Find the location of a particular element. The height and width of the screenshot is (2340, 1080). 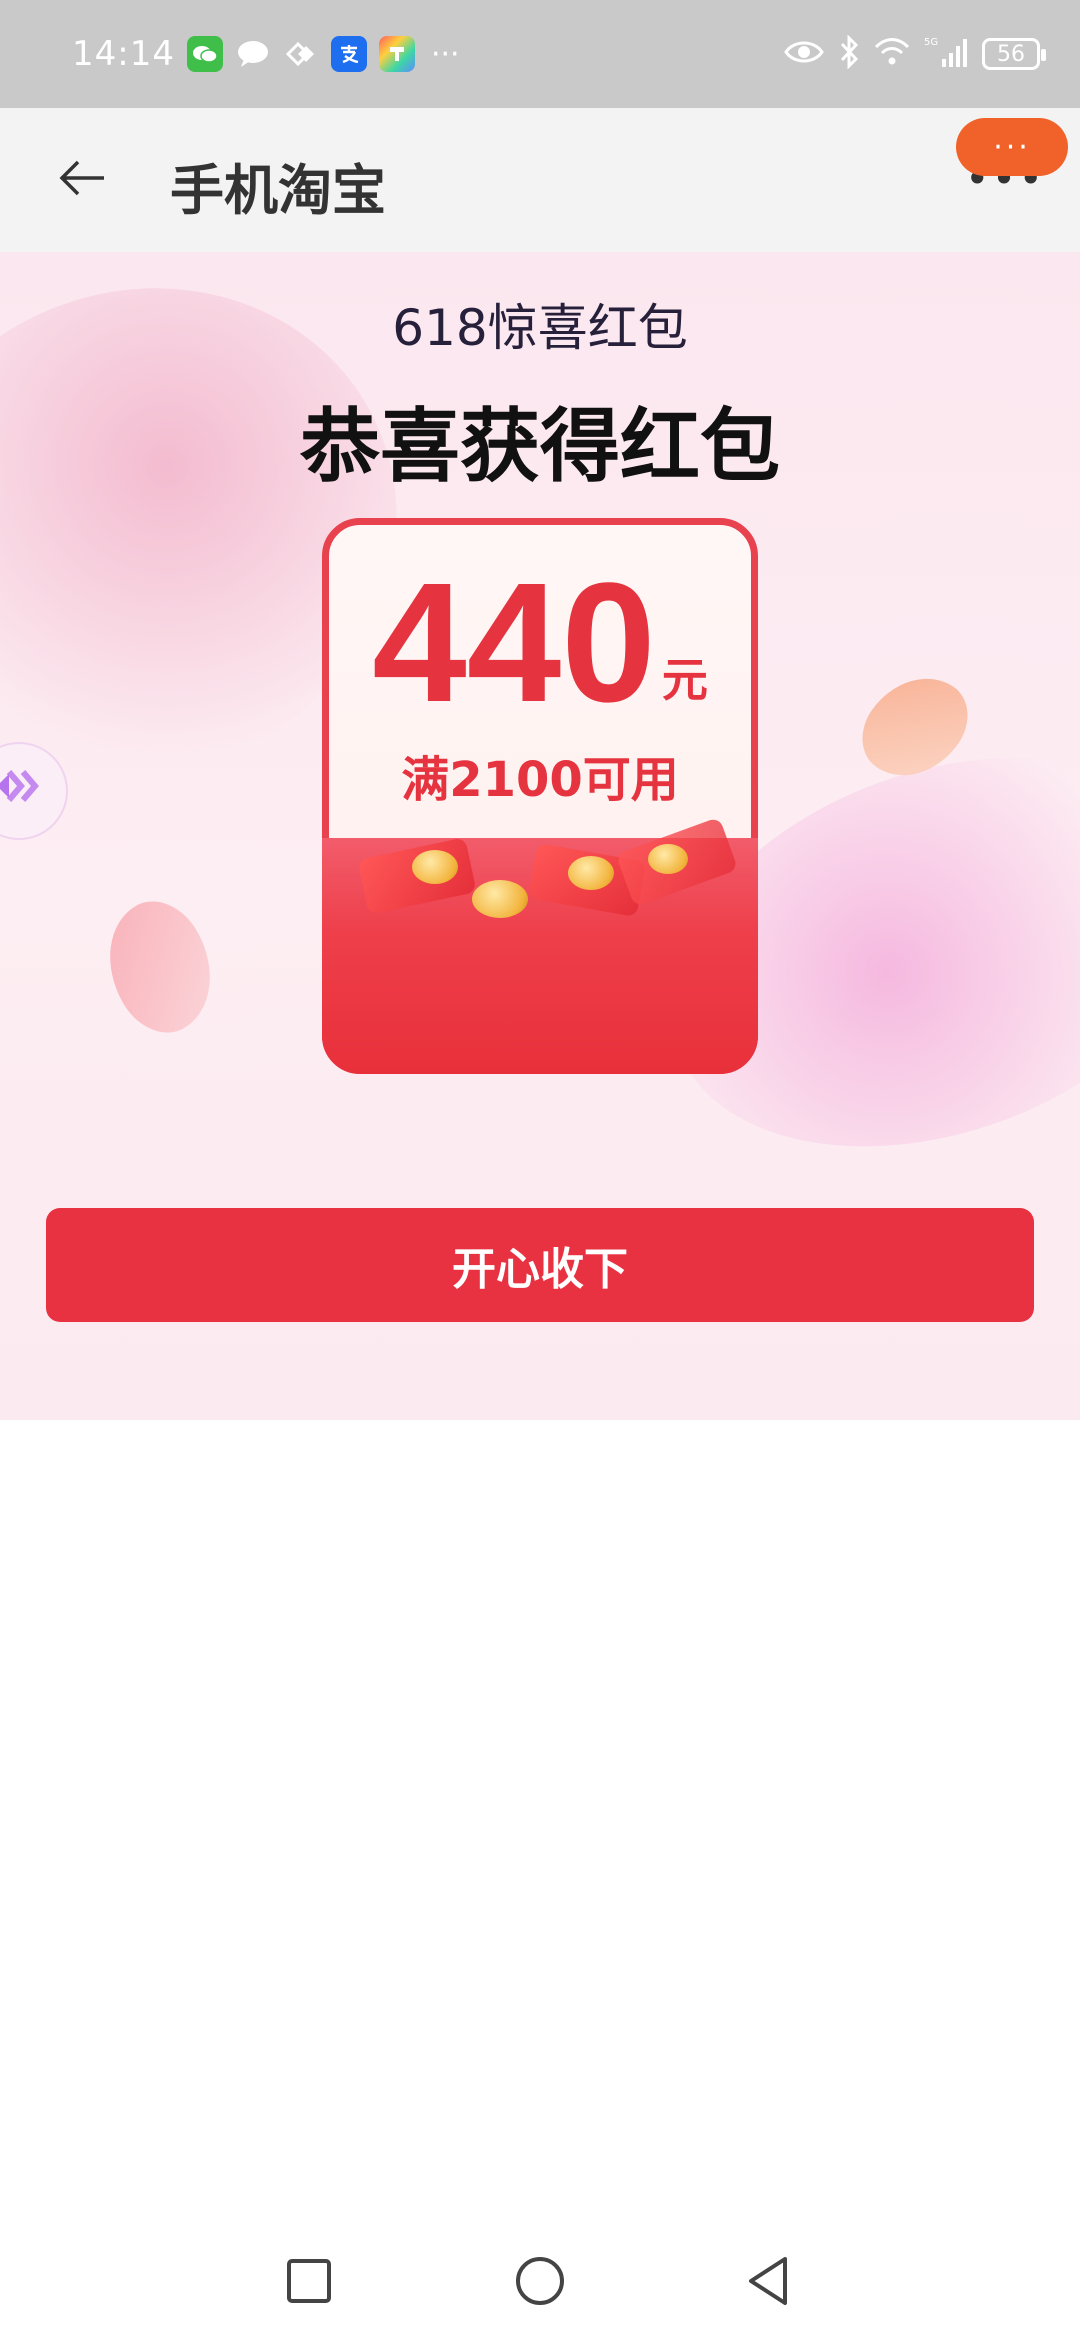

chat-badge: ··· is located at coordinates (1012, 147).